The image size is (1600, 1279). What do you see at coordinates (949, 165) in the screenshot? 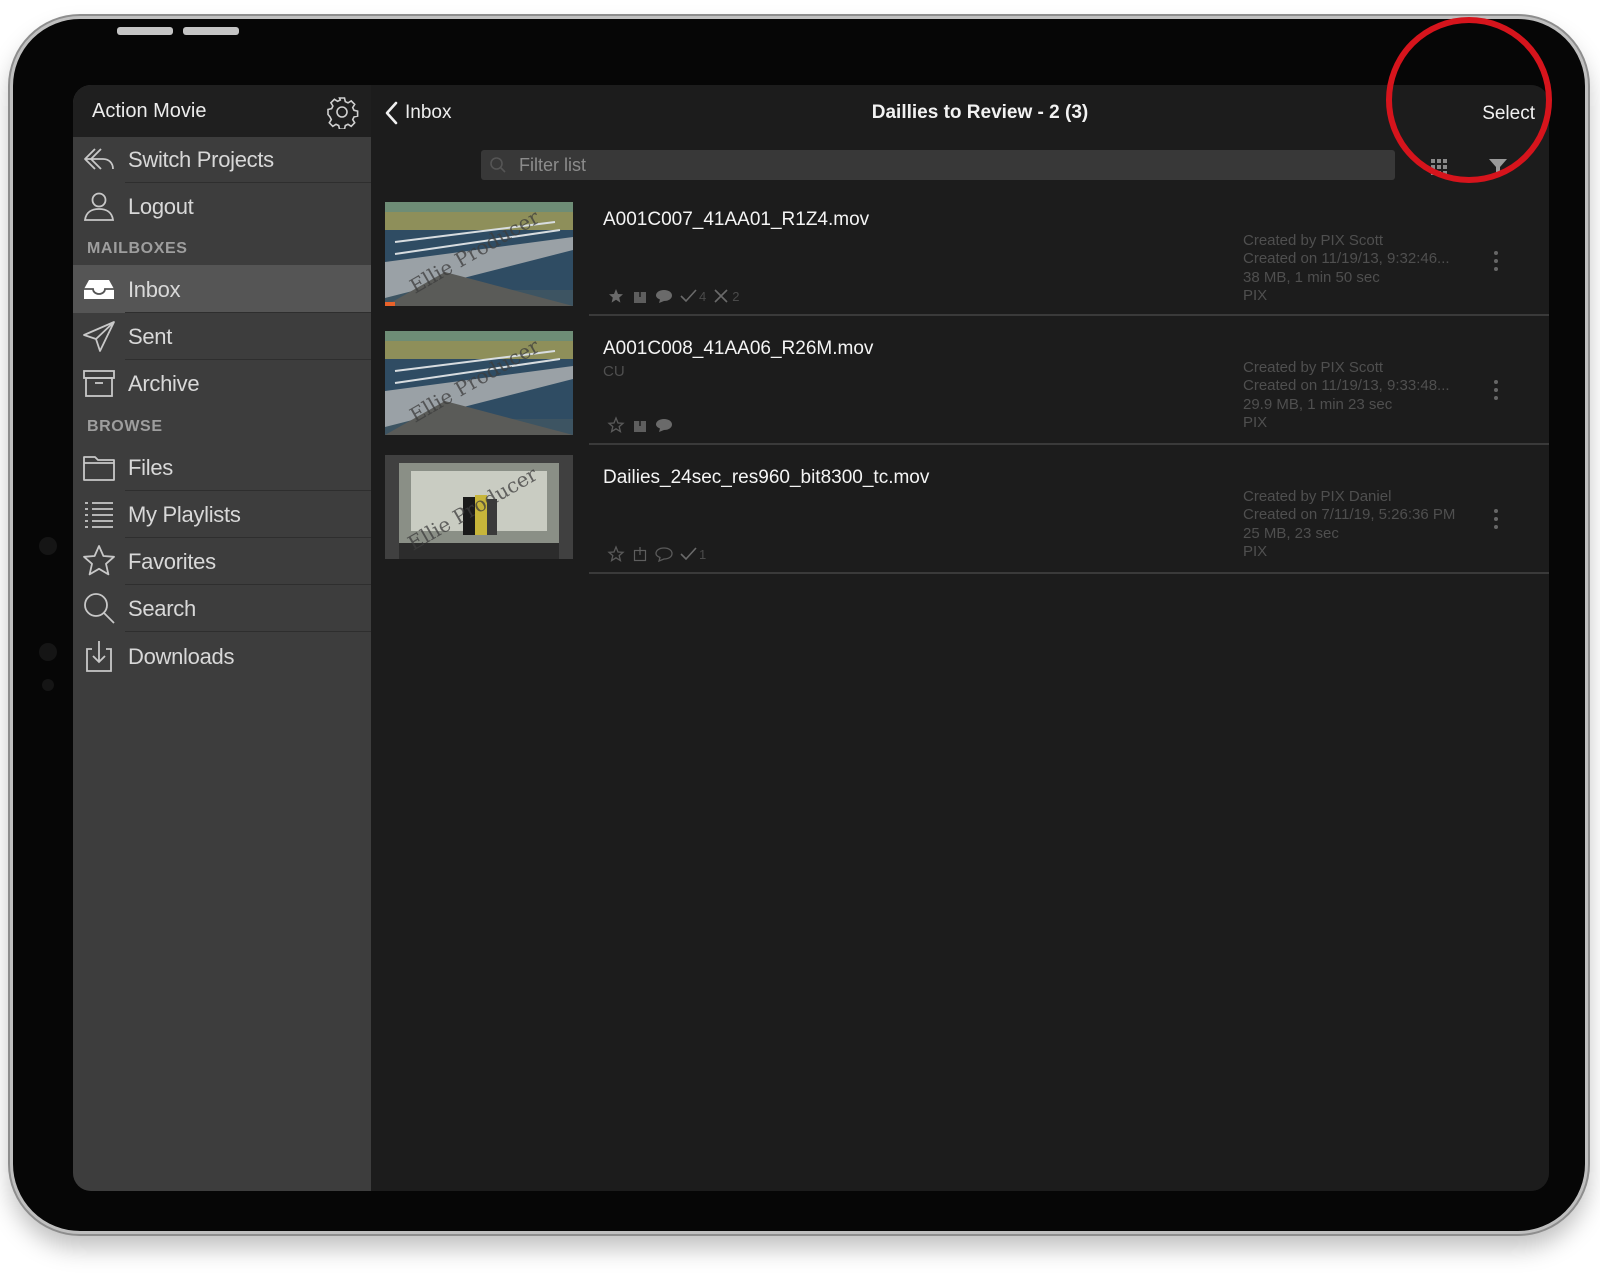
I see `filter-input` at bounding box center [949, 165].